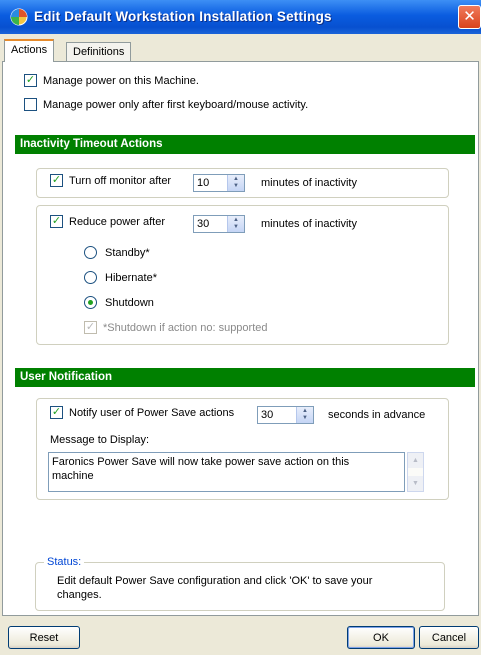  What do you see at coordinates (245, 144) in the screenshot?
I see `inactivity-section-header: Inactivity Timeout Actions` at bounding box center [245, 144].